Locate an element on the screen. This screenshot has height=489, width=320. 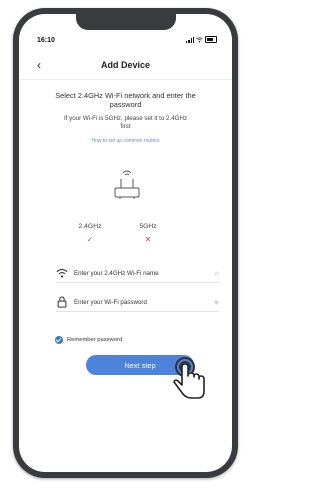
wifi-status-icon is located at coordinates (199, 39).